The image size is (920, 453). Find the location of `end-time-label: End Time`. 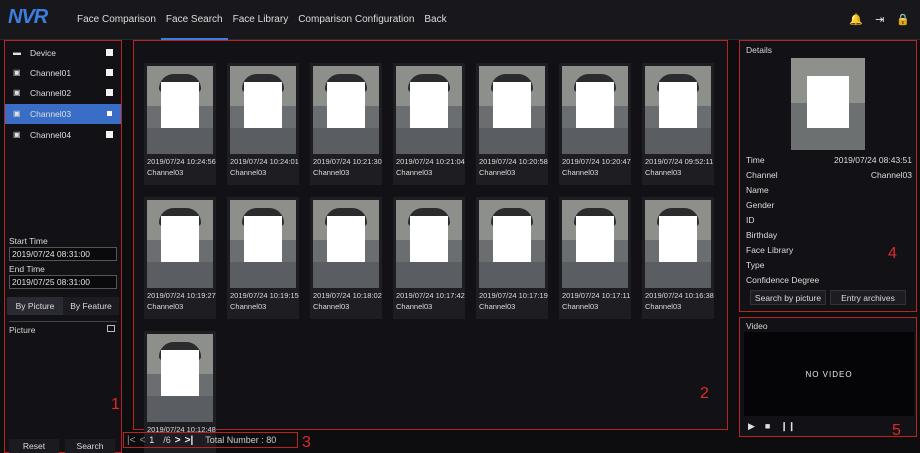

end-time-label: End Time is located at coordinates (27, 269).